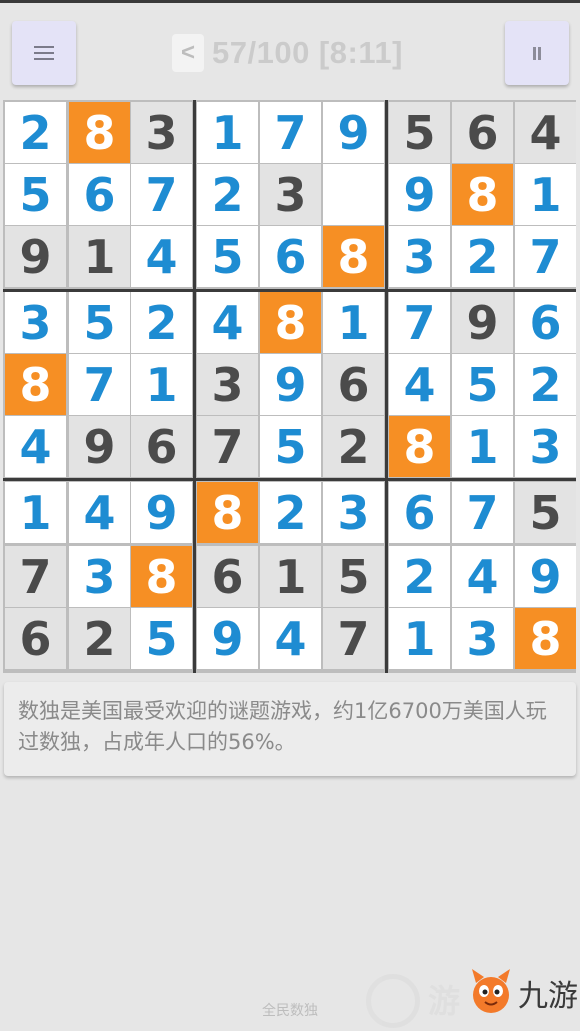 This screenshot has height=1031, width=580. What do you see at coordinates (419, 576) in the screenshot?
I see `sudoku-cell-r8c7: 2` at bounding box center [419, 576].